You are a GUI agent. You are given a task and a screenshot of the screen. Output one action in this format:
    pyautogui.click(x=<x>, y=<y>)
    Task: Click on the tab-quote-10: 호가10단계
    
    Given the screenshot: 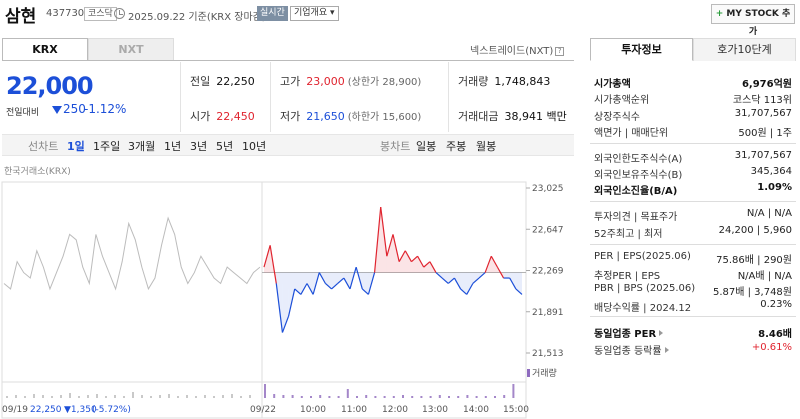 What is the action you would take?
    pyautogui.click(x=744, y=49)
    